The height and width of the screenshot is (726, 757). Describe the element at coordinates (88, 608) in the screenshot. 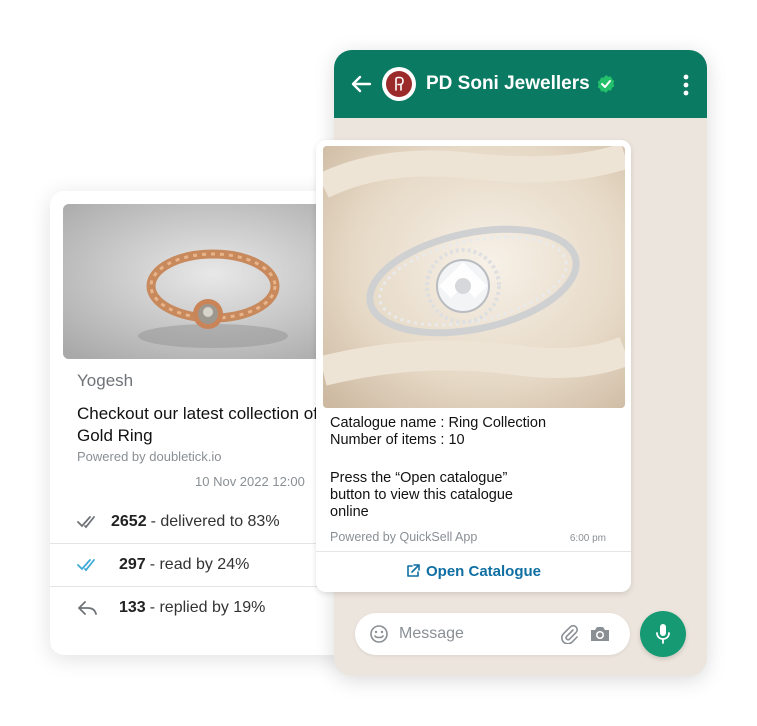

I see `reply-icon` at that location.